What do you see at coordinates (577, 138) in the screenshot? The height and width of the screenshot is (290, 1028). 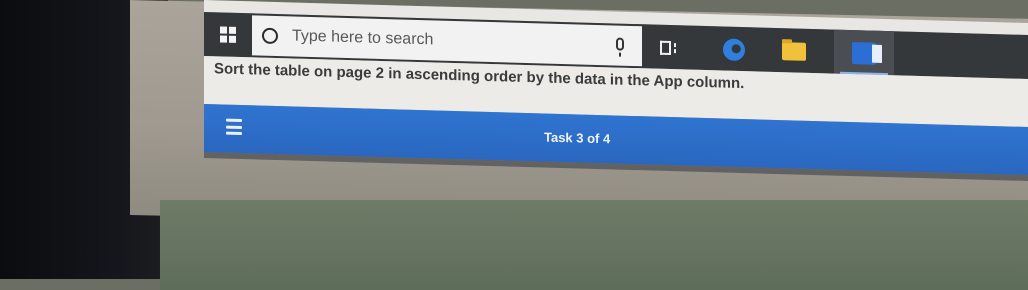 I see `task-counter: Task 3 of 4` at bounding box center [577, 138].